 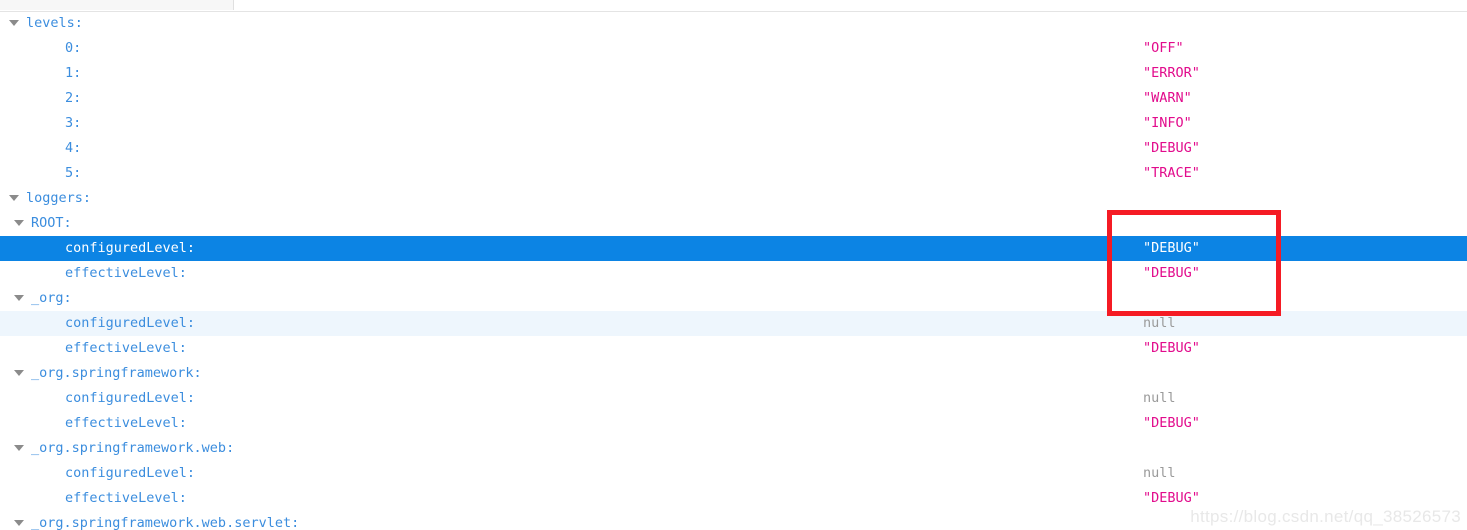 I want to click on tree-row: _org.springframework.web:, so click(x=733, y=448).